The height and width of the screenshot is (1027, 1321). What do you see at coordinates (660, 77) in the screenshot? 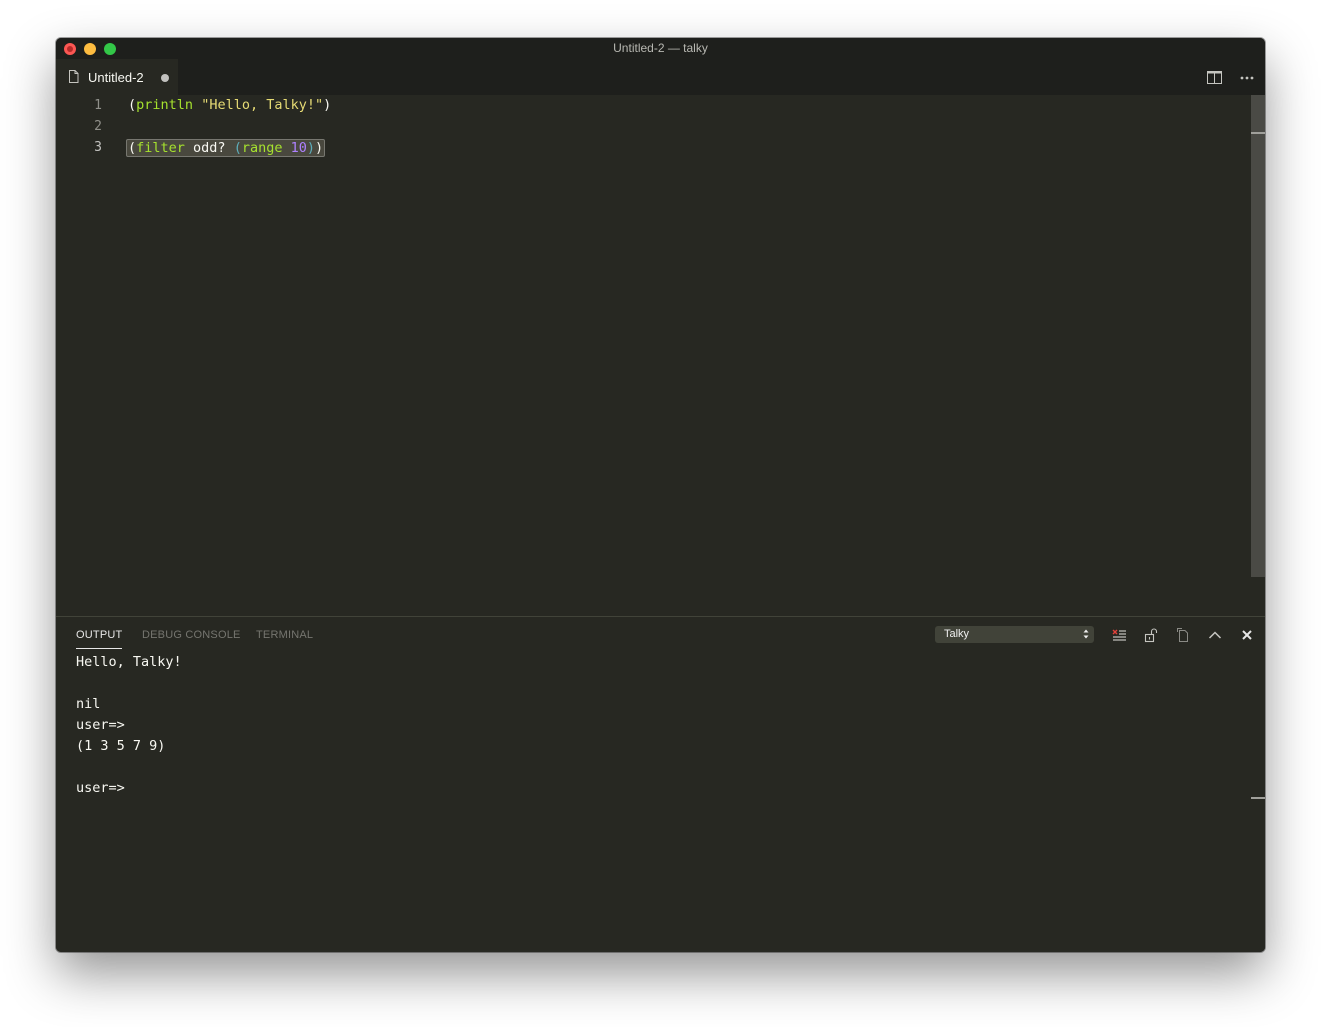
I see `editor-tab-bar: Untitled-2` at bounding box center [660, 77].